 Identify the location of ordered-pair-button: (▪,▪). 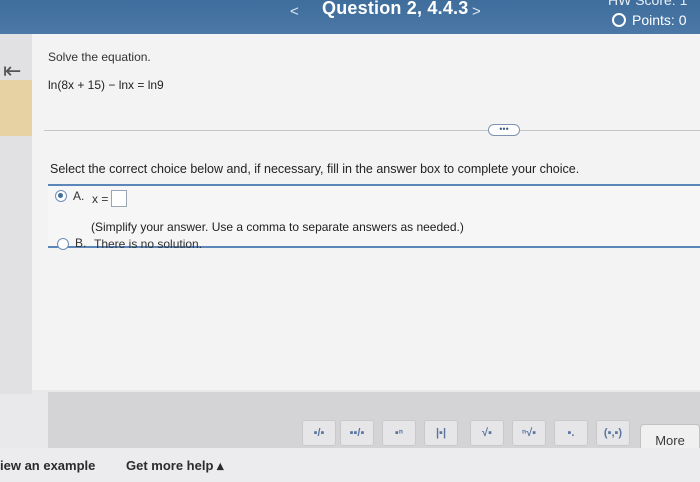
(613, 433).